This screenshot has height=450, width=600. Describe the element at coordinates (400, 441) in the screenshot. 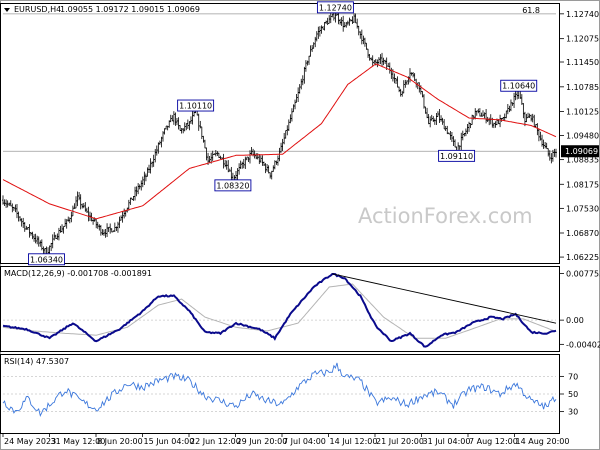

I see `time-tick-label: 21 Jul 20:00` at that location.